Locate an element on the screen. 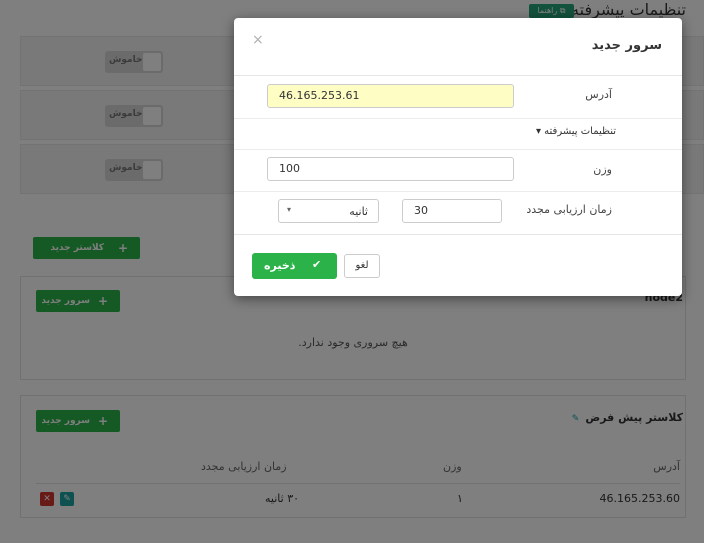 The height and width of the screenshot is (543, 704). address-row: آدرس 46.165.253.61 is located at coordinates (458, 97).